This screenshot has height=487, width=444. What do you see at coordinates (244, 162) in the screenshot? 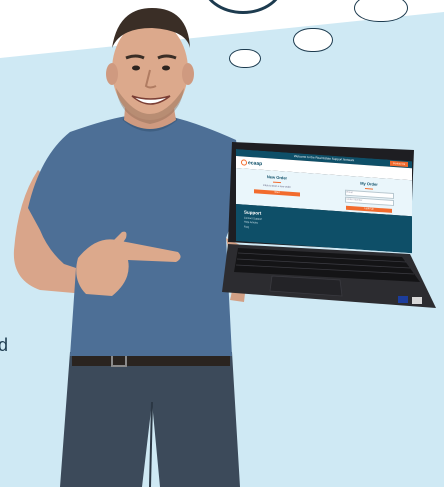
I see `logo-icon` at bounding box center [244, 162].